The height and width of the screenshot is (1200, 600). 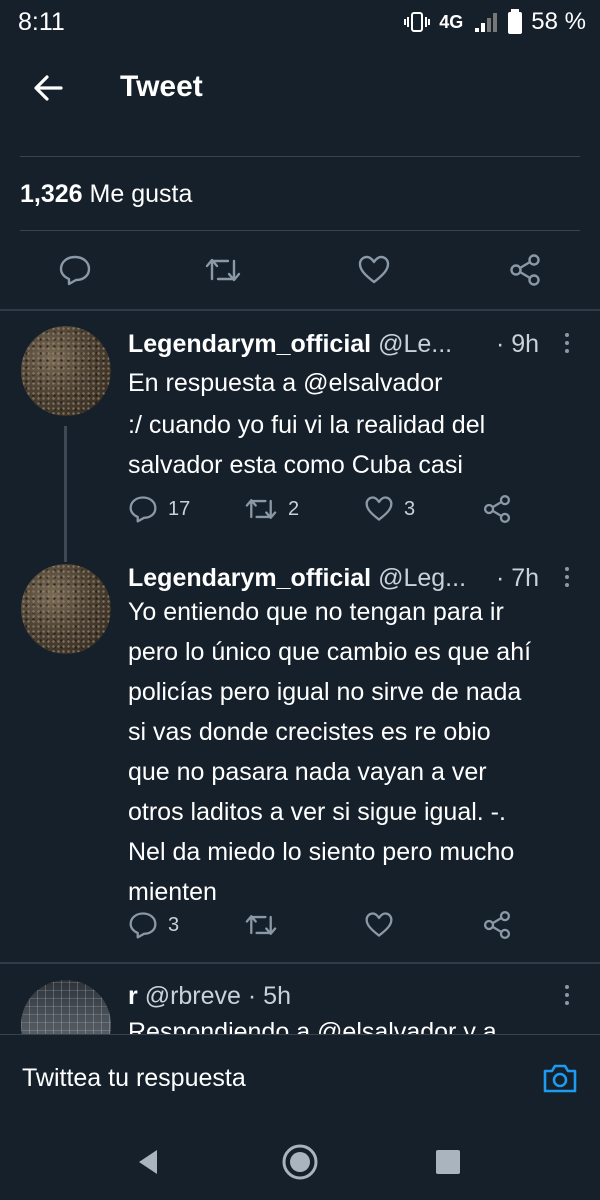 I want to click on camera-button, so click(x=560, y=1078).